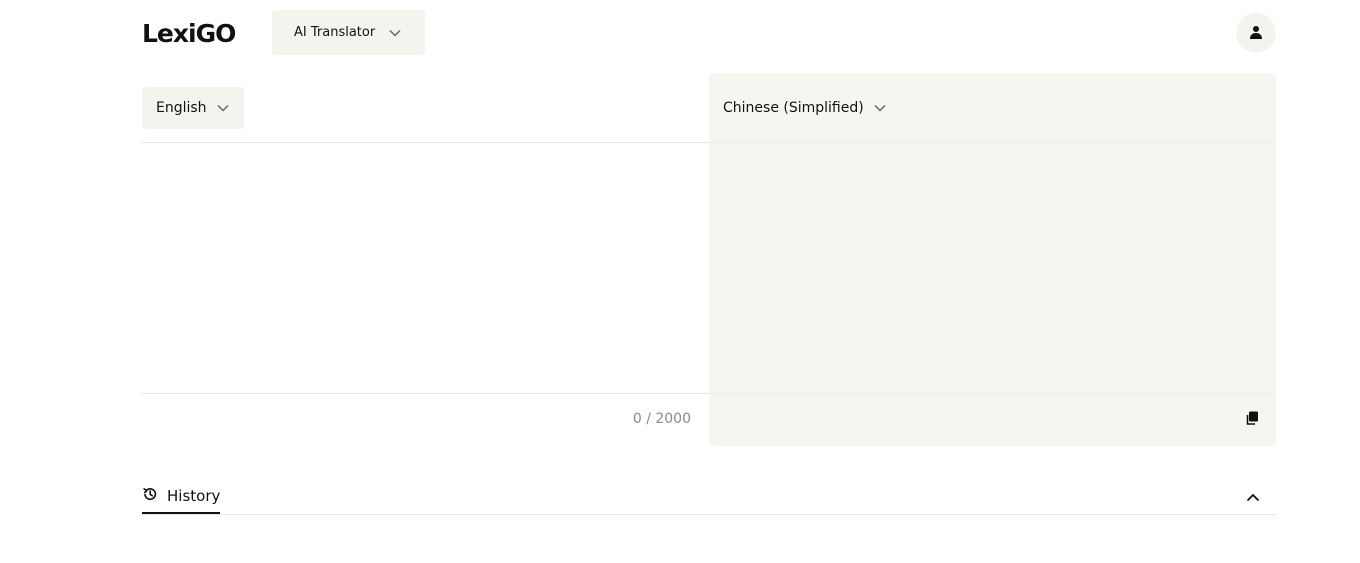 This screenshot has height=563, width=1360. I want to click on character-counter: 0 / 2000, so click(661, 419).